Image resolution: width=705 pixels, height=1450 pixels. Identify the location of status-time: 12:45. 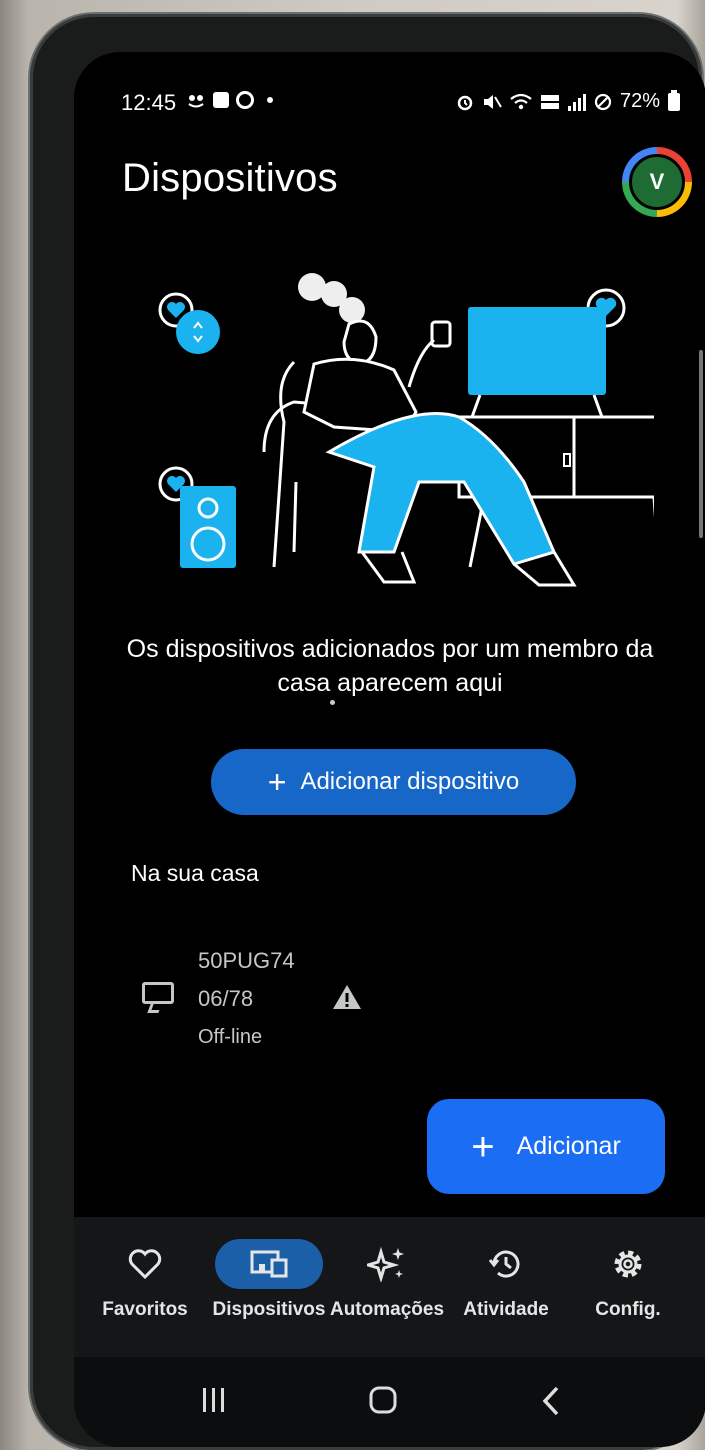
(149, 102).